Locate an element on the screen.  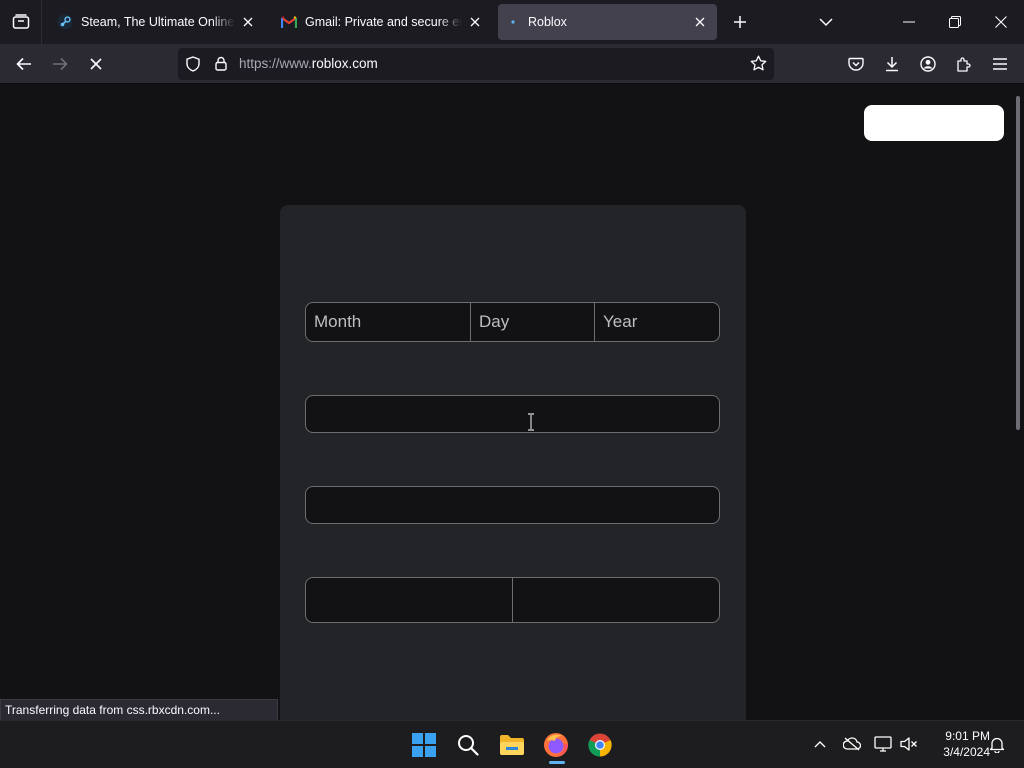
gender-option-left is located at coordinates (409, 600).